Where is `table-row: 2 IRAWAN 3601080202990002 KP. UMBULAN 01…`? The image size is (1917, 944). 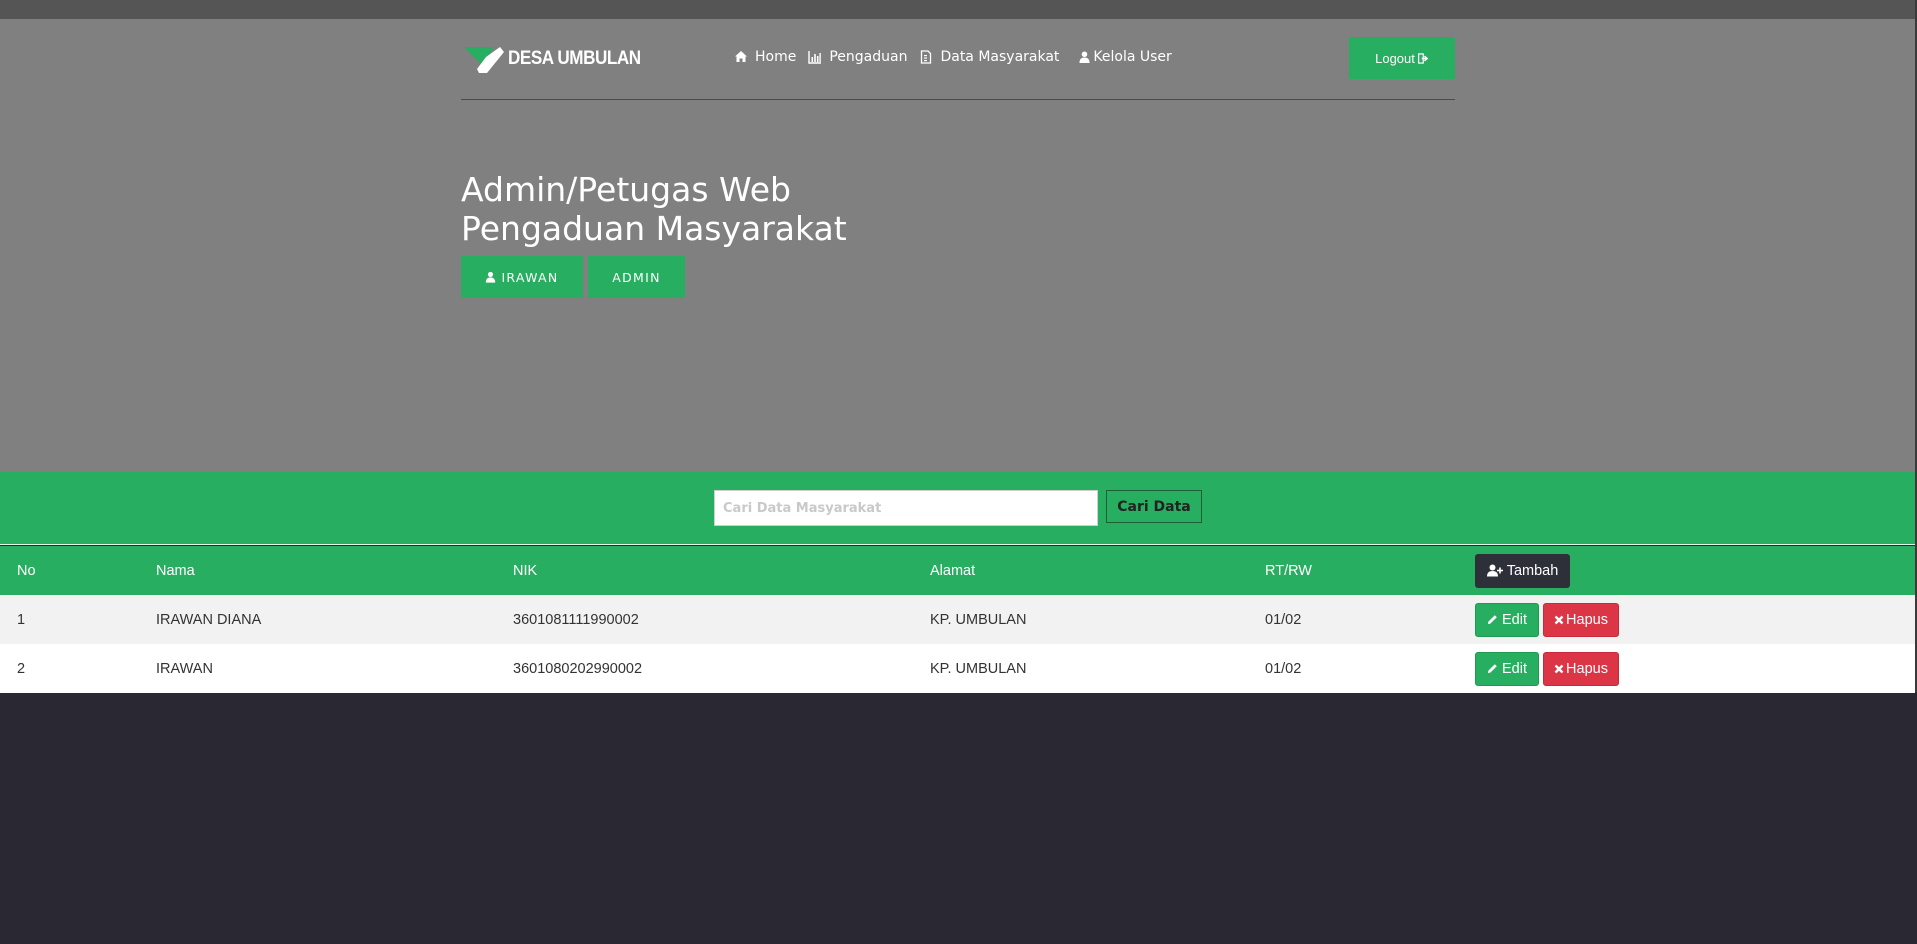
table-row: 2 IRAWAN 3601080202990002 KP. UMBULAN 01… is located at coordinates (957, 668).